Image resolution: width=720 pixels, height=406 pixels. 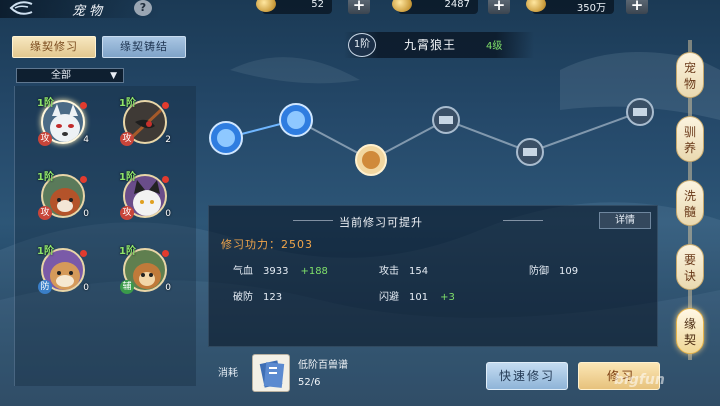 What do you see at coordinates (362, 45) in the screenshot?
I see `pet-stage-badge: 1阶` at bounding box center [362, 45].